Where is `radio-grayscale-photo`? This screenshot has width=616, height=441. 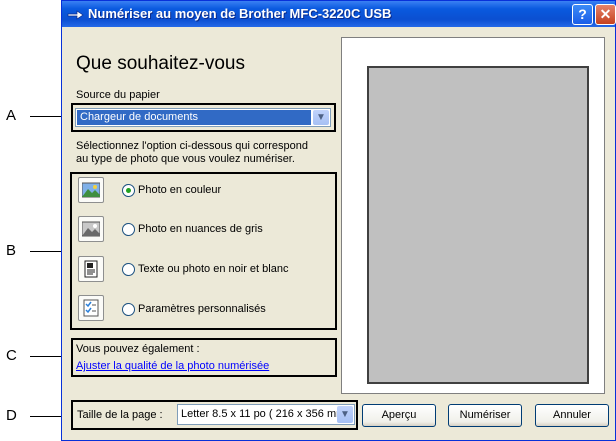 radio-grayscale-photo is located at coordinates (128, 229).